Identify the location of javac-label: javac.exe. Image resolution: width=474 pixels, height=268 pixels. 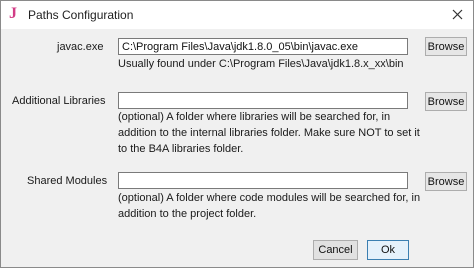
(80, 47).